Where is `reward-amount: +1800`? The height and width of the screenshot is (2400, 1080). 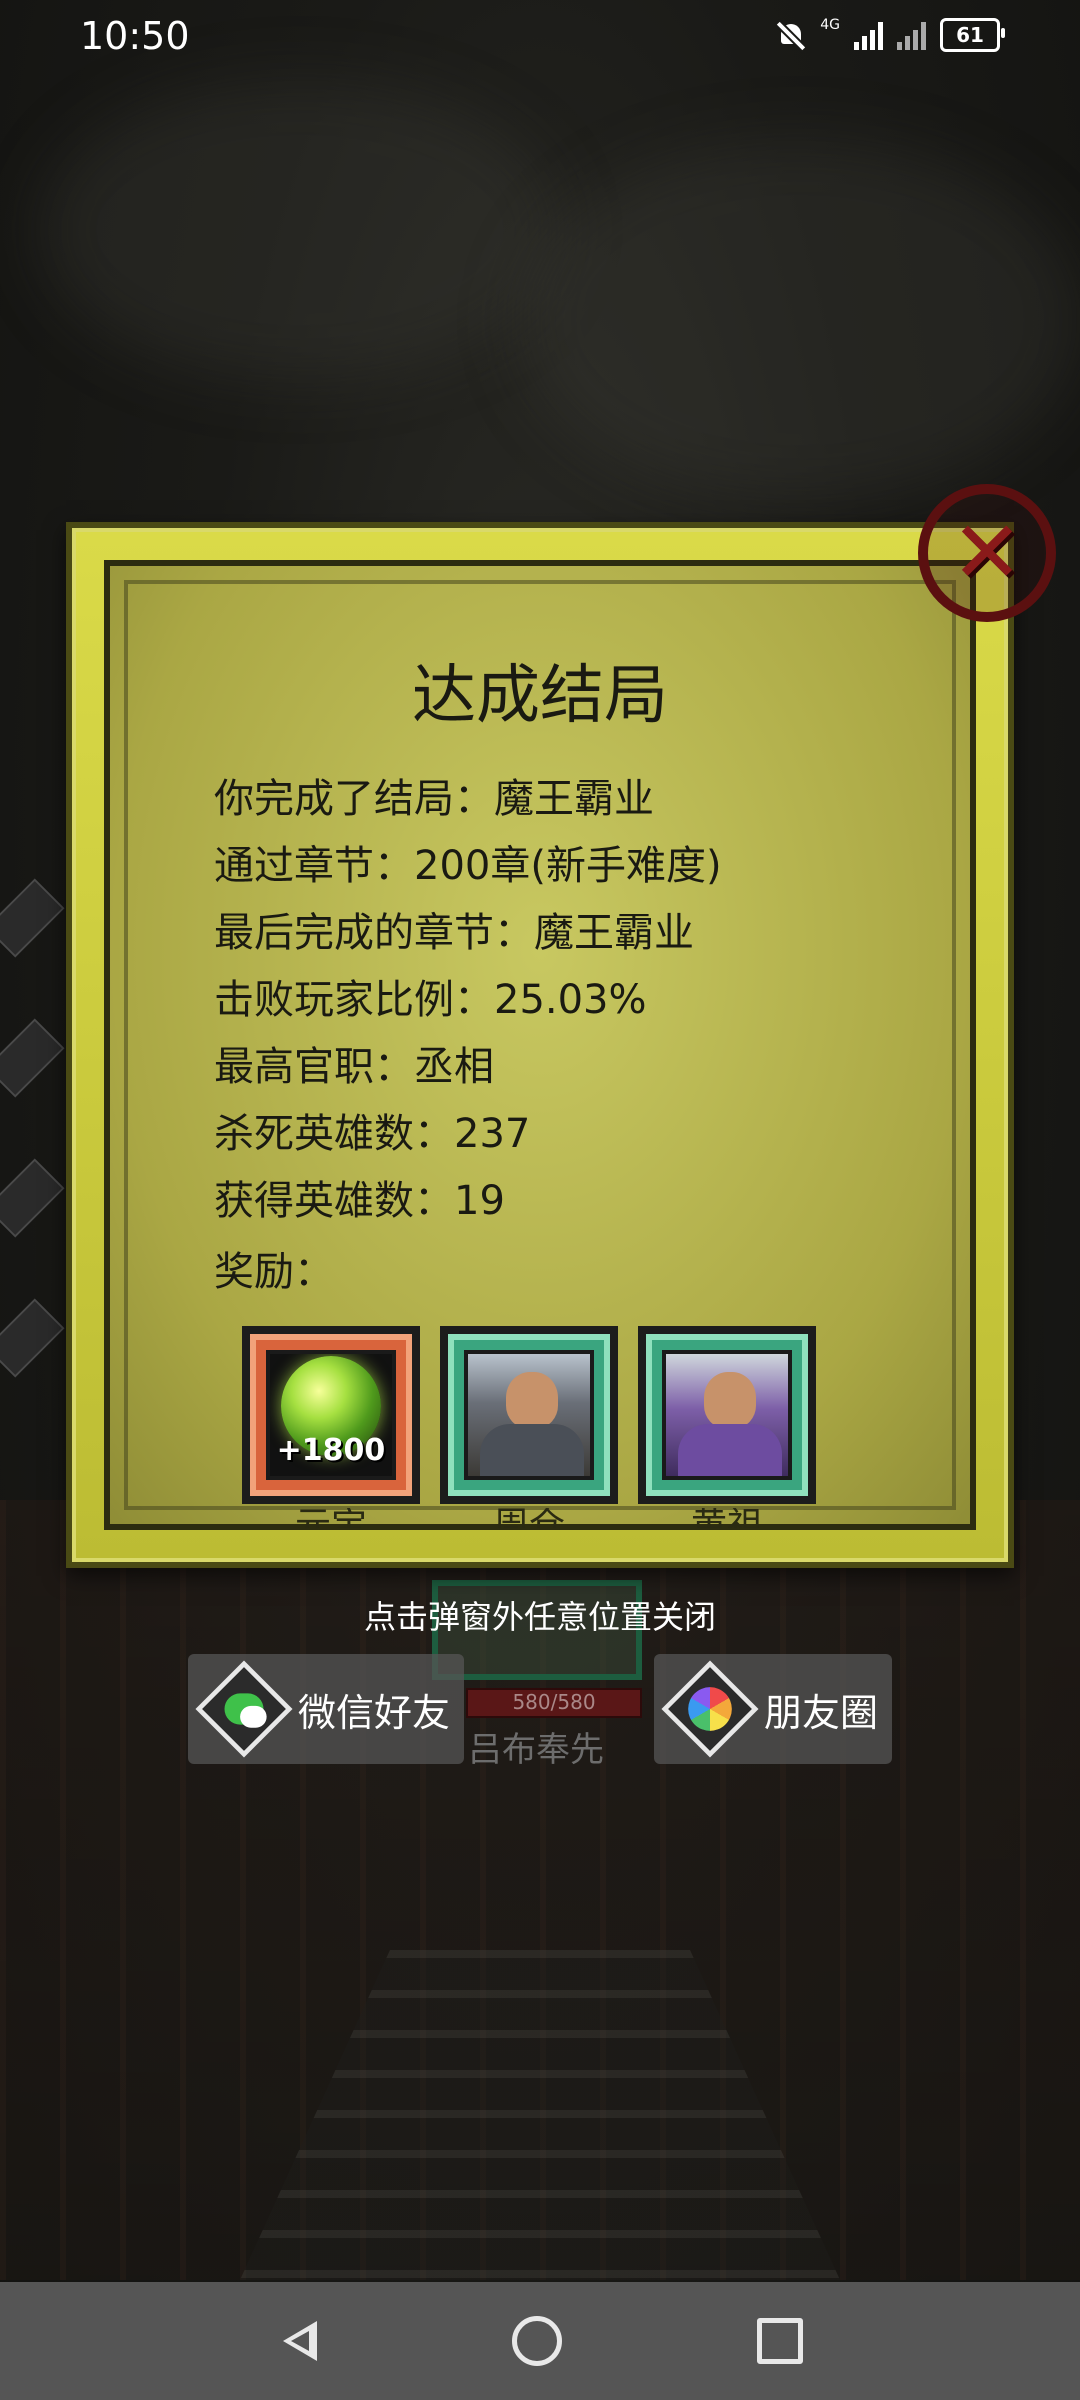 reward-amount: +1800 is located at coordinates (331, 1450).